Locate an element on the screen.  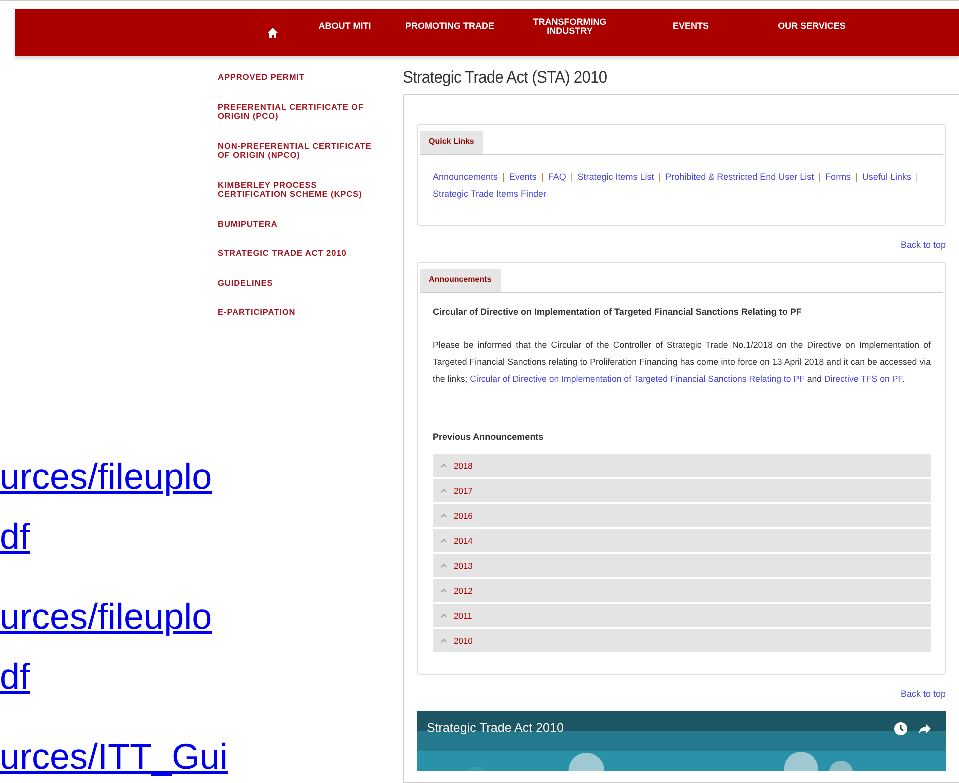
year-accordion-row: 2018 is located at coordinates (682, 465).